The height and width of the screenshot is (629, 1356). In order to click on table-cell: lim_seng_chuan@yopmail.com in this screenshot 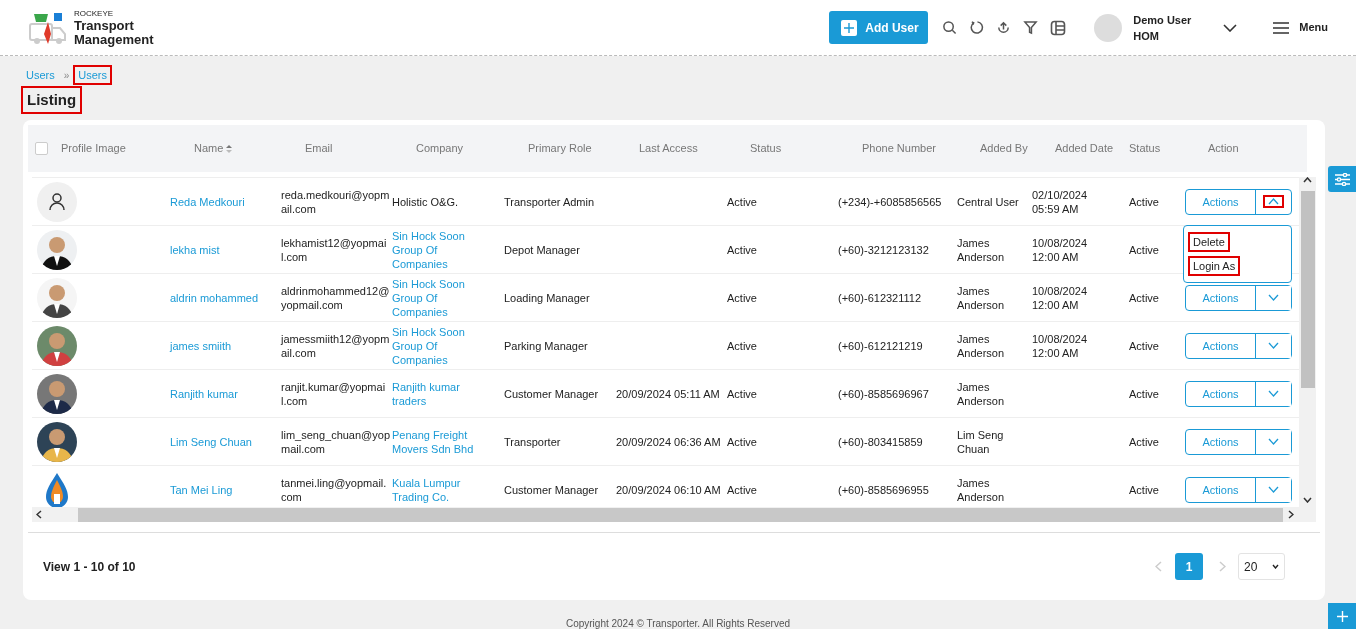, I will do `click(335, 441)`.